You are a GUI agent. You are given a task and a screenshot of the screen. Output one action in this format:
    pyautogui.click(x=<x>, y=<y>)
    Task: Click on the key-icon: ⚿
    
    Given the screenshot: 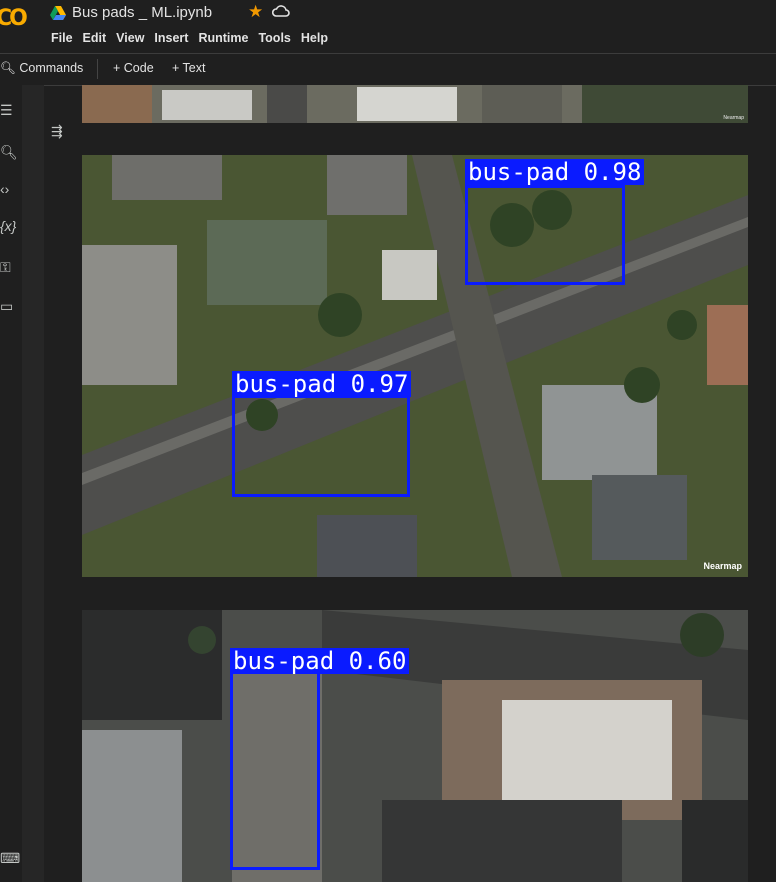 What is the action you would take?
    pyautogui.click(x=8, y=267)
    